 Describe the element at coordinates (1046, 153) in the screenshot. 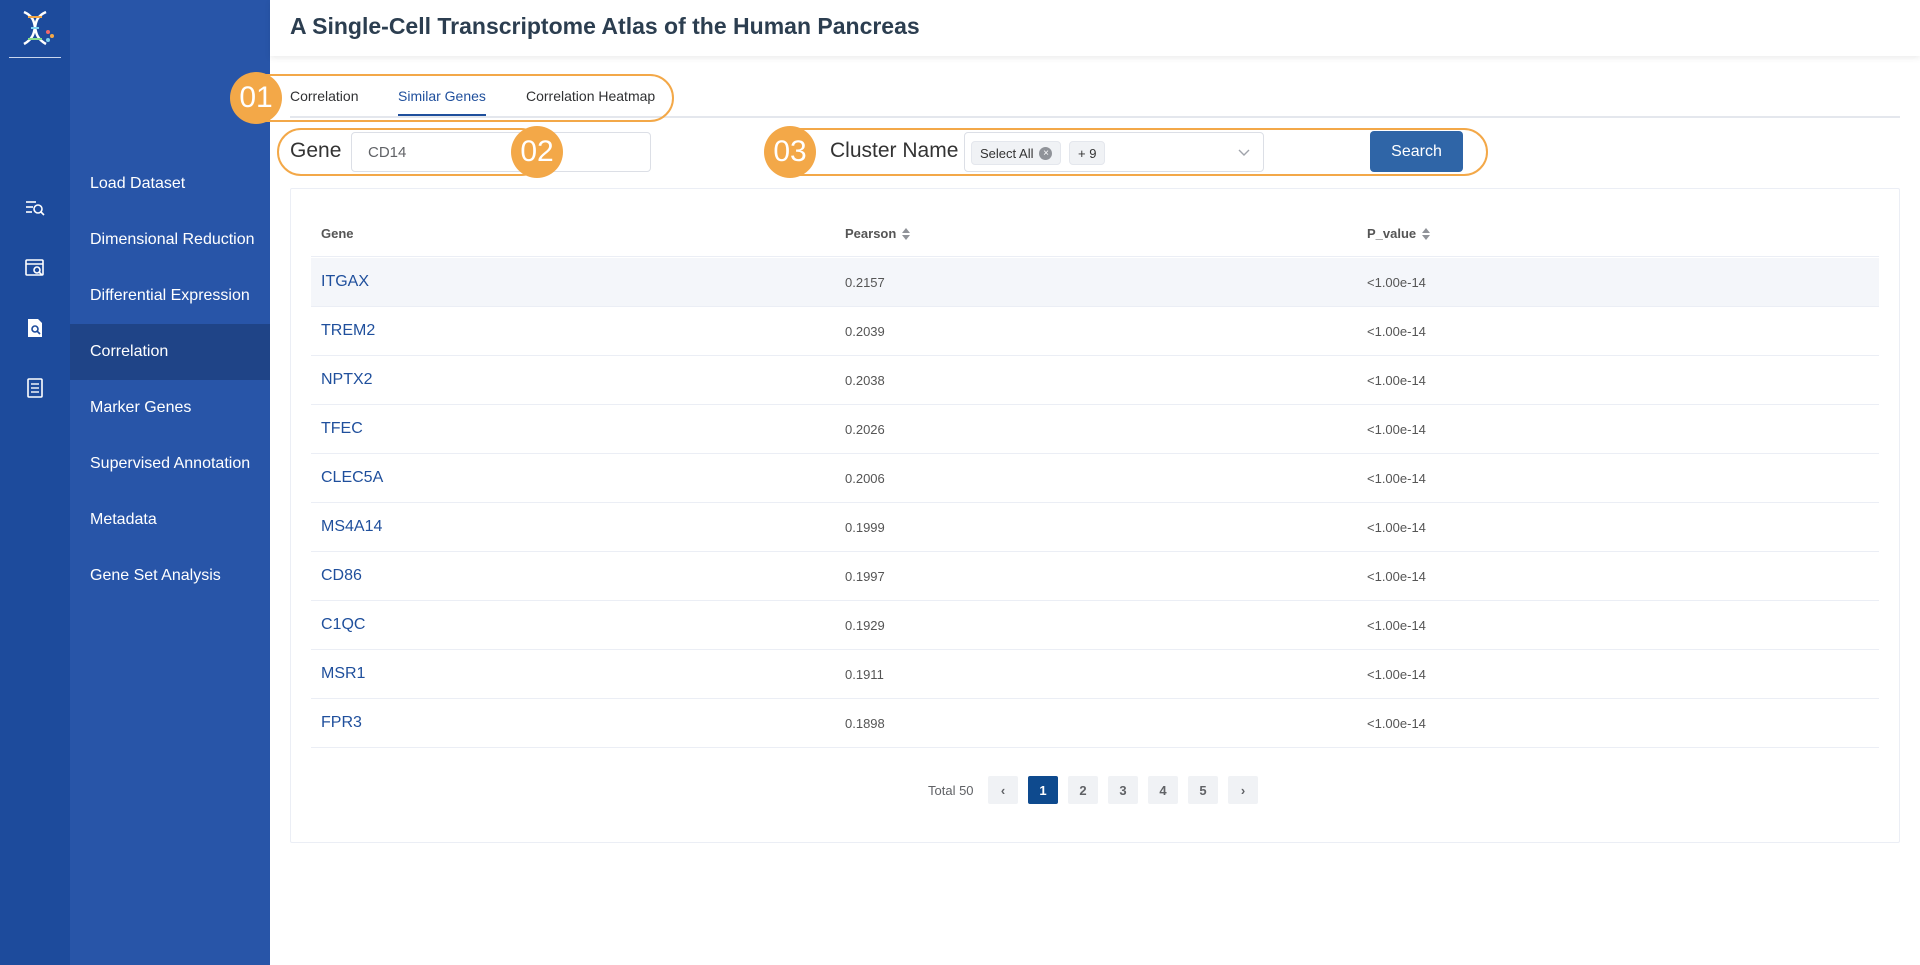

I see `tag-close-icon: ×` at that location.